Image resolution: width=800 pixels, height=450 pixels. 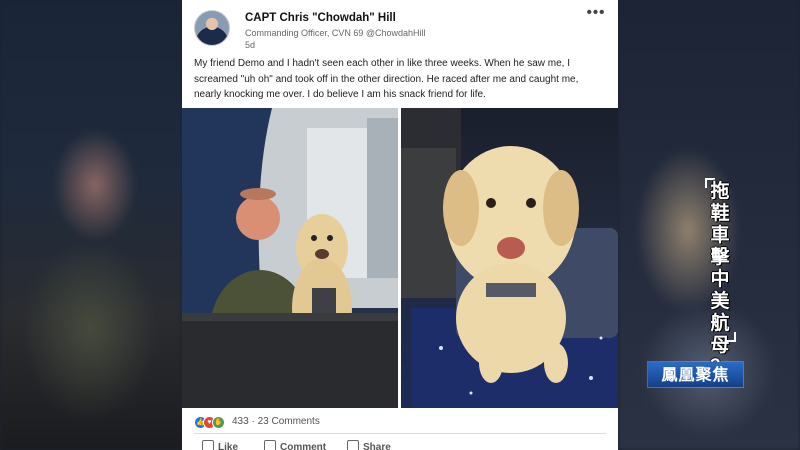 I want to click on post-age: 5d, so click(x=250, y=45).